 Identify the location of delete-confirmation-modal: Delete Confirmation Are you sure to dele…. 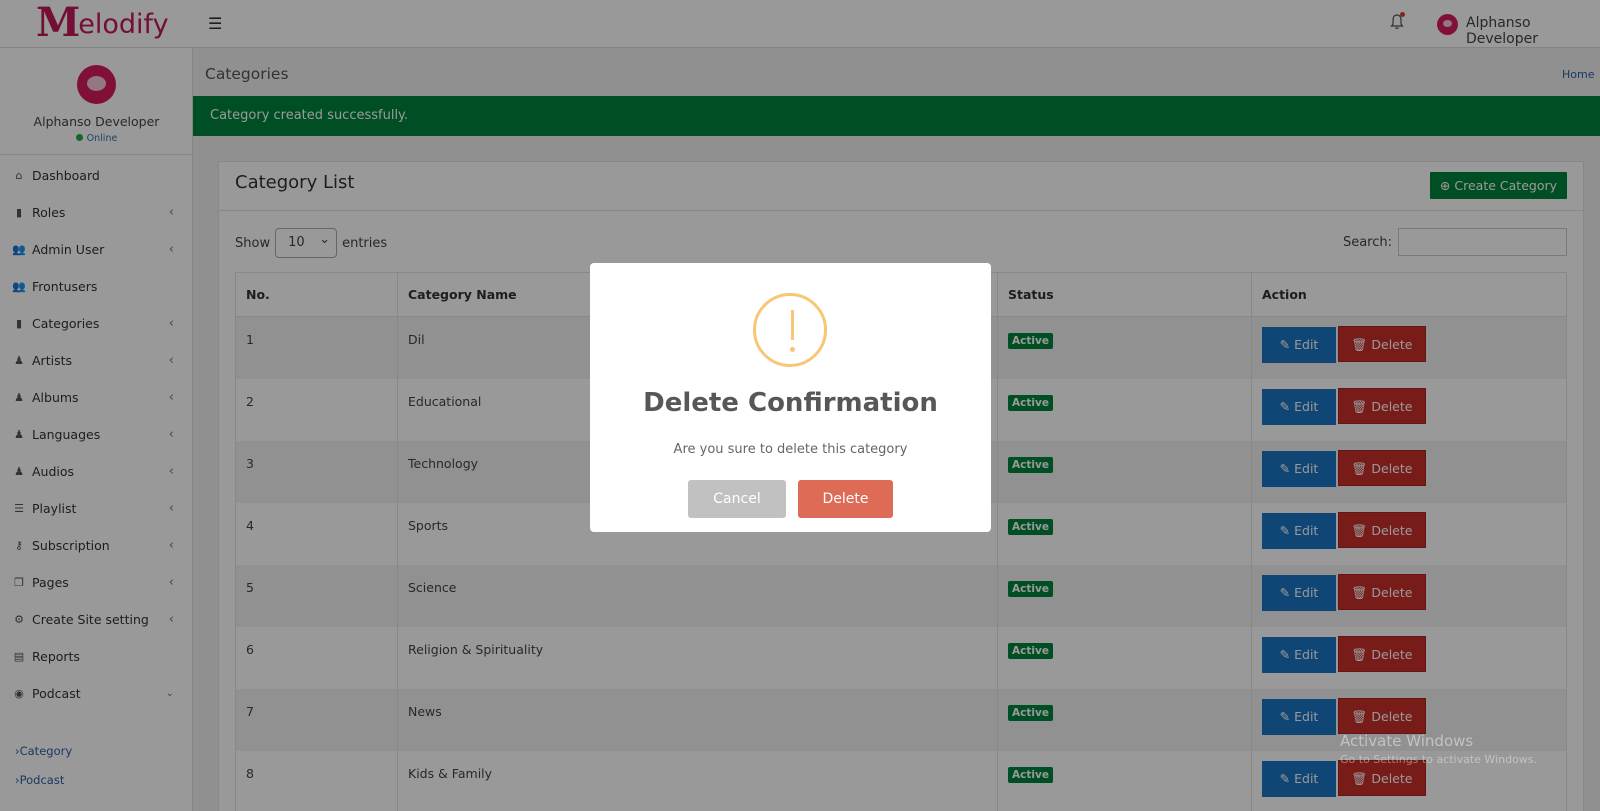
(790, 397).